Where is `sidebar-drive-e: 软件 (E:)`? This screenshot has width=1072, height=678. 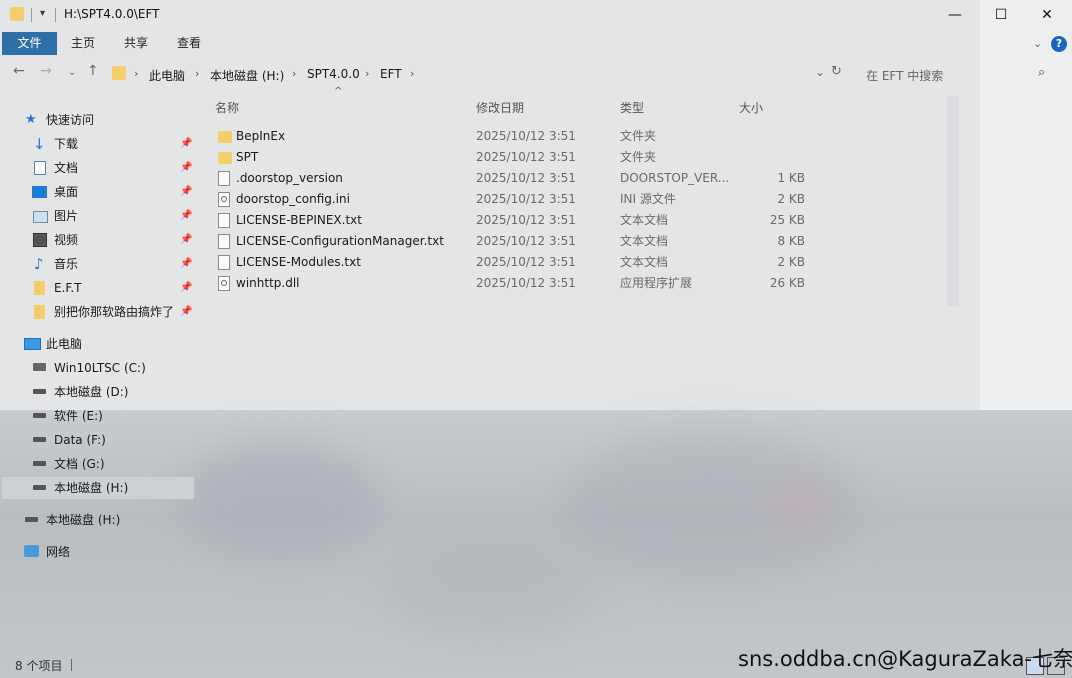
sidebar-drive-e: 软件 (E:) is located at coordinates (112, 416).